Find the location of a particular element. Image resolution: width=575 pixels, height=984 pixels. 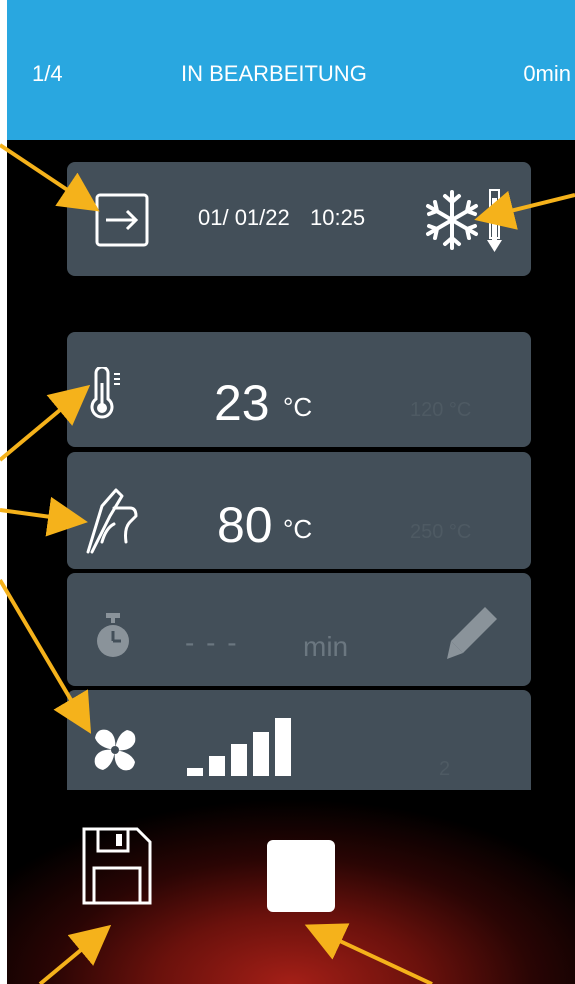

arrow-to-freeze-icon is located at coordinates (524, 210).